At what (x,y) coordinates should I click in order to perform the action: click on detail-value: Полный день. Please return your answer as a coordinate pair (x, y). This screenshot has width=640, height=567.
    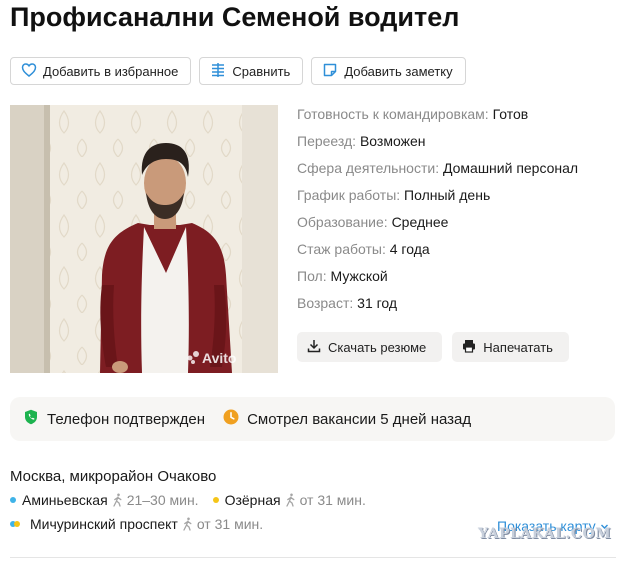
    Looking at the image, I should click on (447, 195).